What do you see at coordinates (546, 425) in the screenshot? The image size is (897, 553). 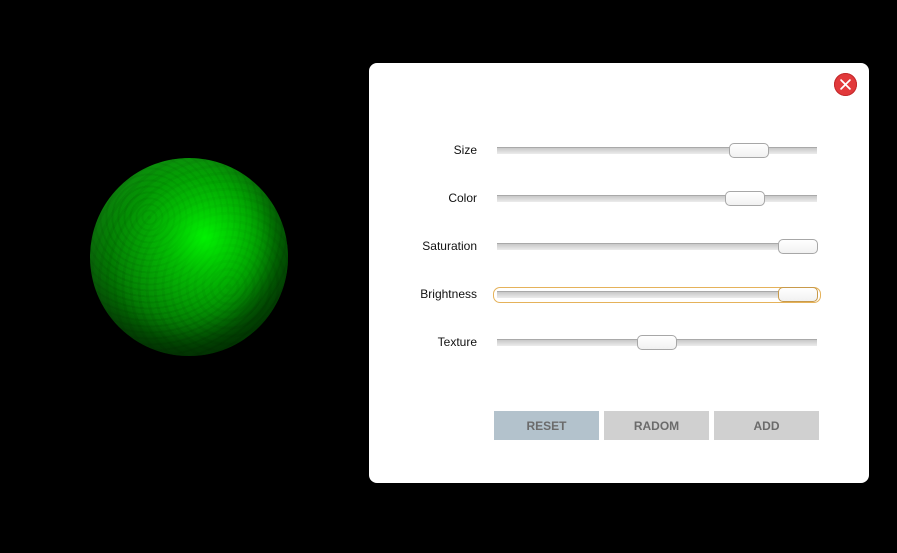 I see `reset-button: RESET` at bounding box center [546, 425].